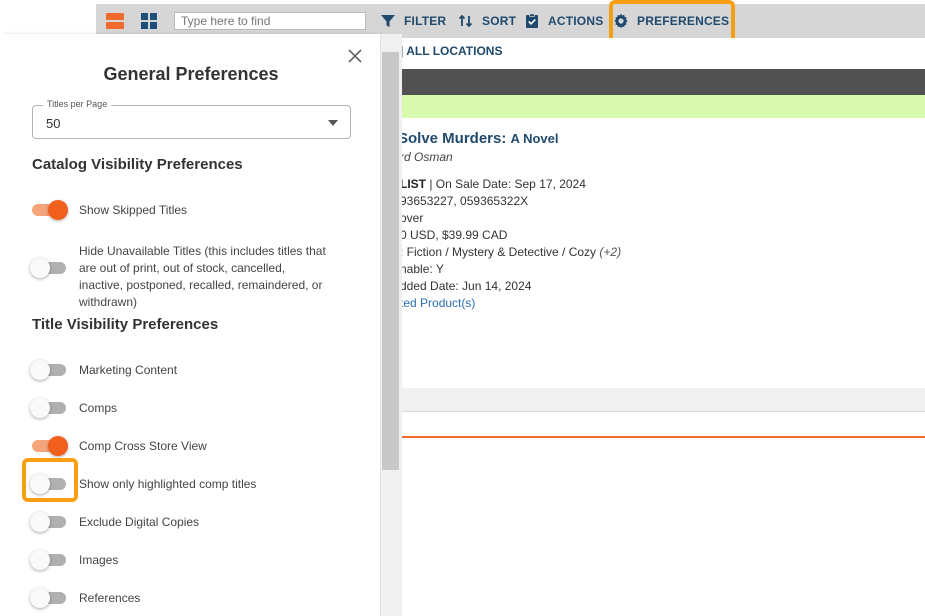 The height and width of the screenshot is (616, 925). Describe the element at coordinates (452, 138) in the screenshot. I see `book-title-main: Solve Murders:` at that location.